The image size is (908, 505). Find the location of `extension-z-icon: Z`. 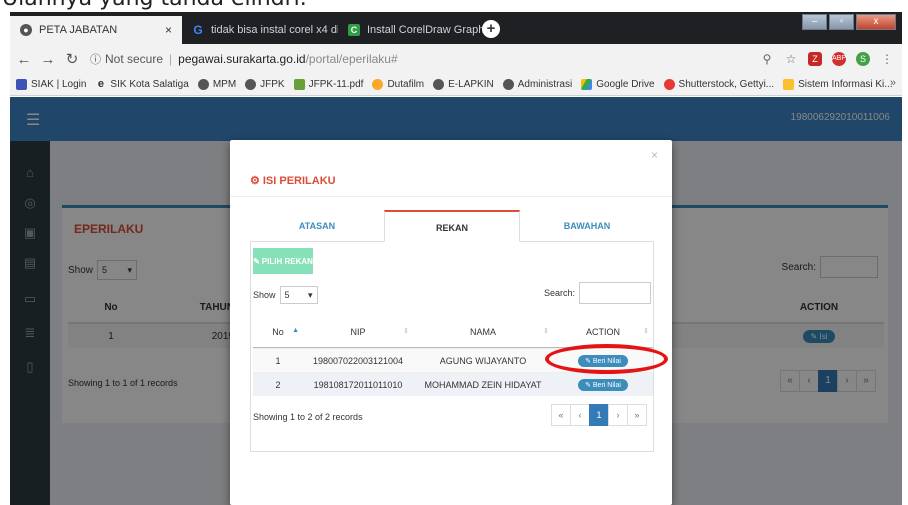

extension-z-icon: Z is located at coordinates (815, 59).